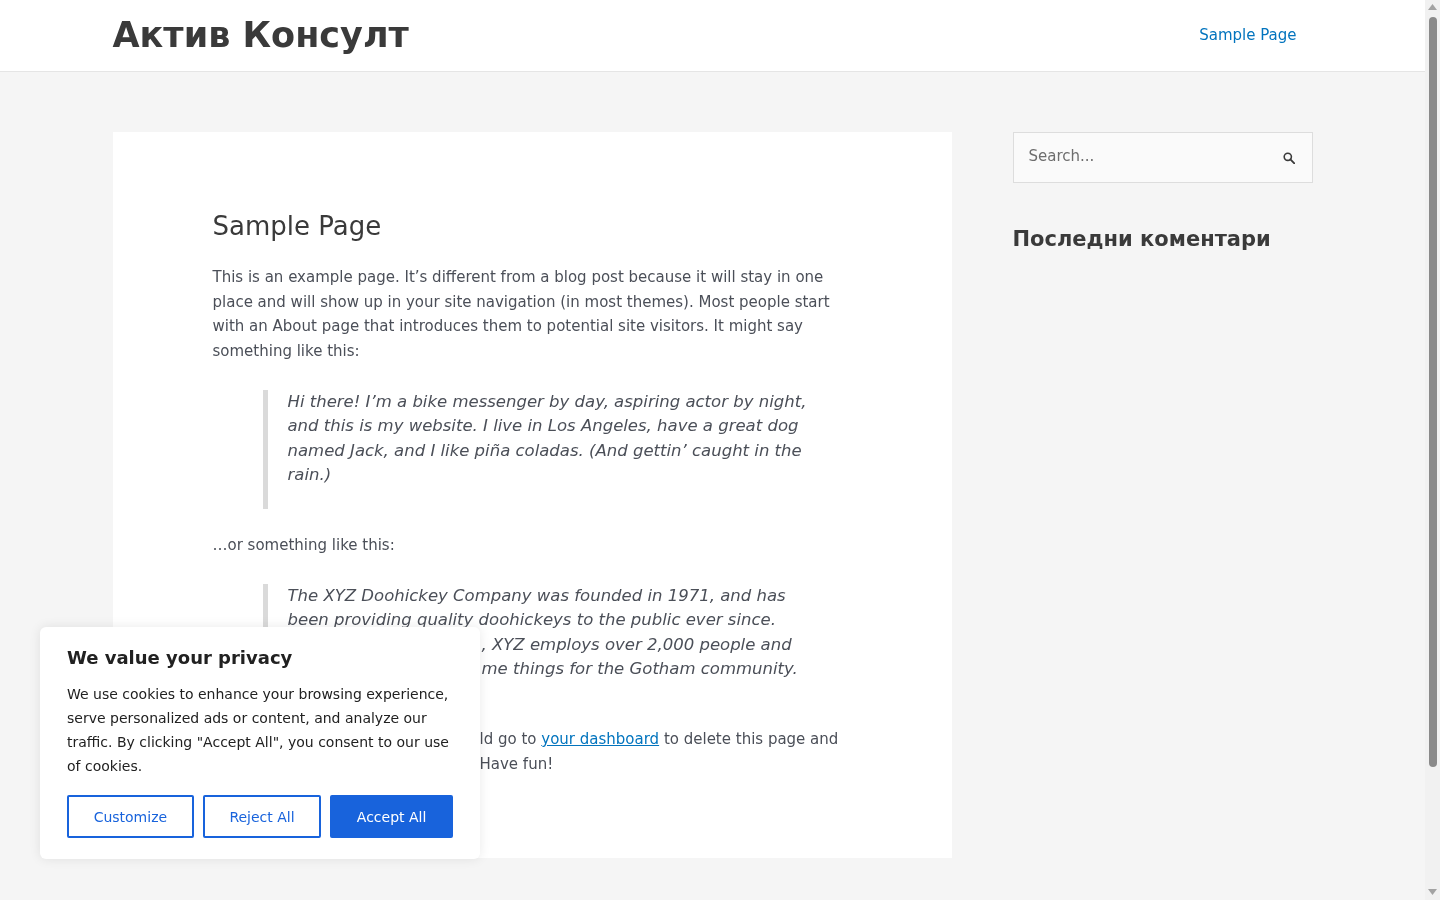 The width and height of the screenshot is (1440, 900). I want to click on option-button: Reject All, so click(262, 816).